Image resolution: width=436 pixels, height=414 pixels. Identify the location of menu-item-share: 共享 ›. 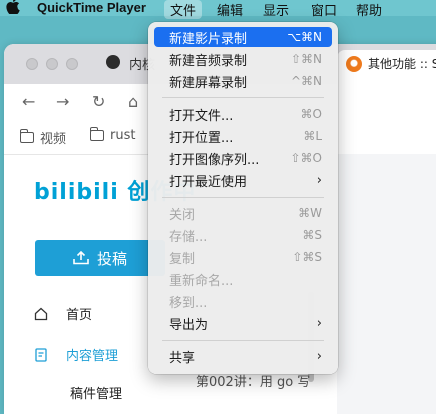
(243, 356).